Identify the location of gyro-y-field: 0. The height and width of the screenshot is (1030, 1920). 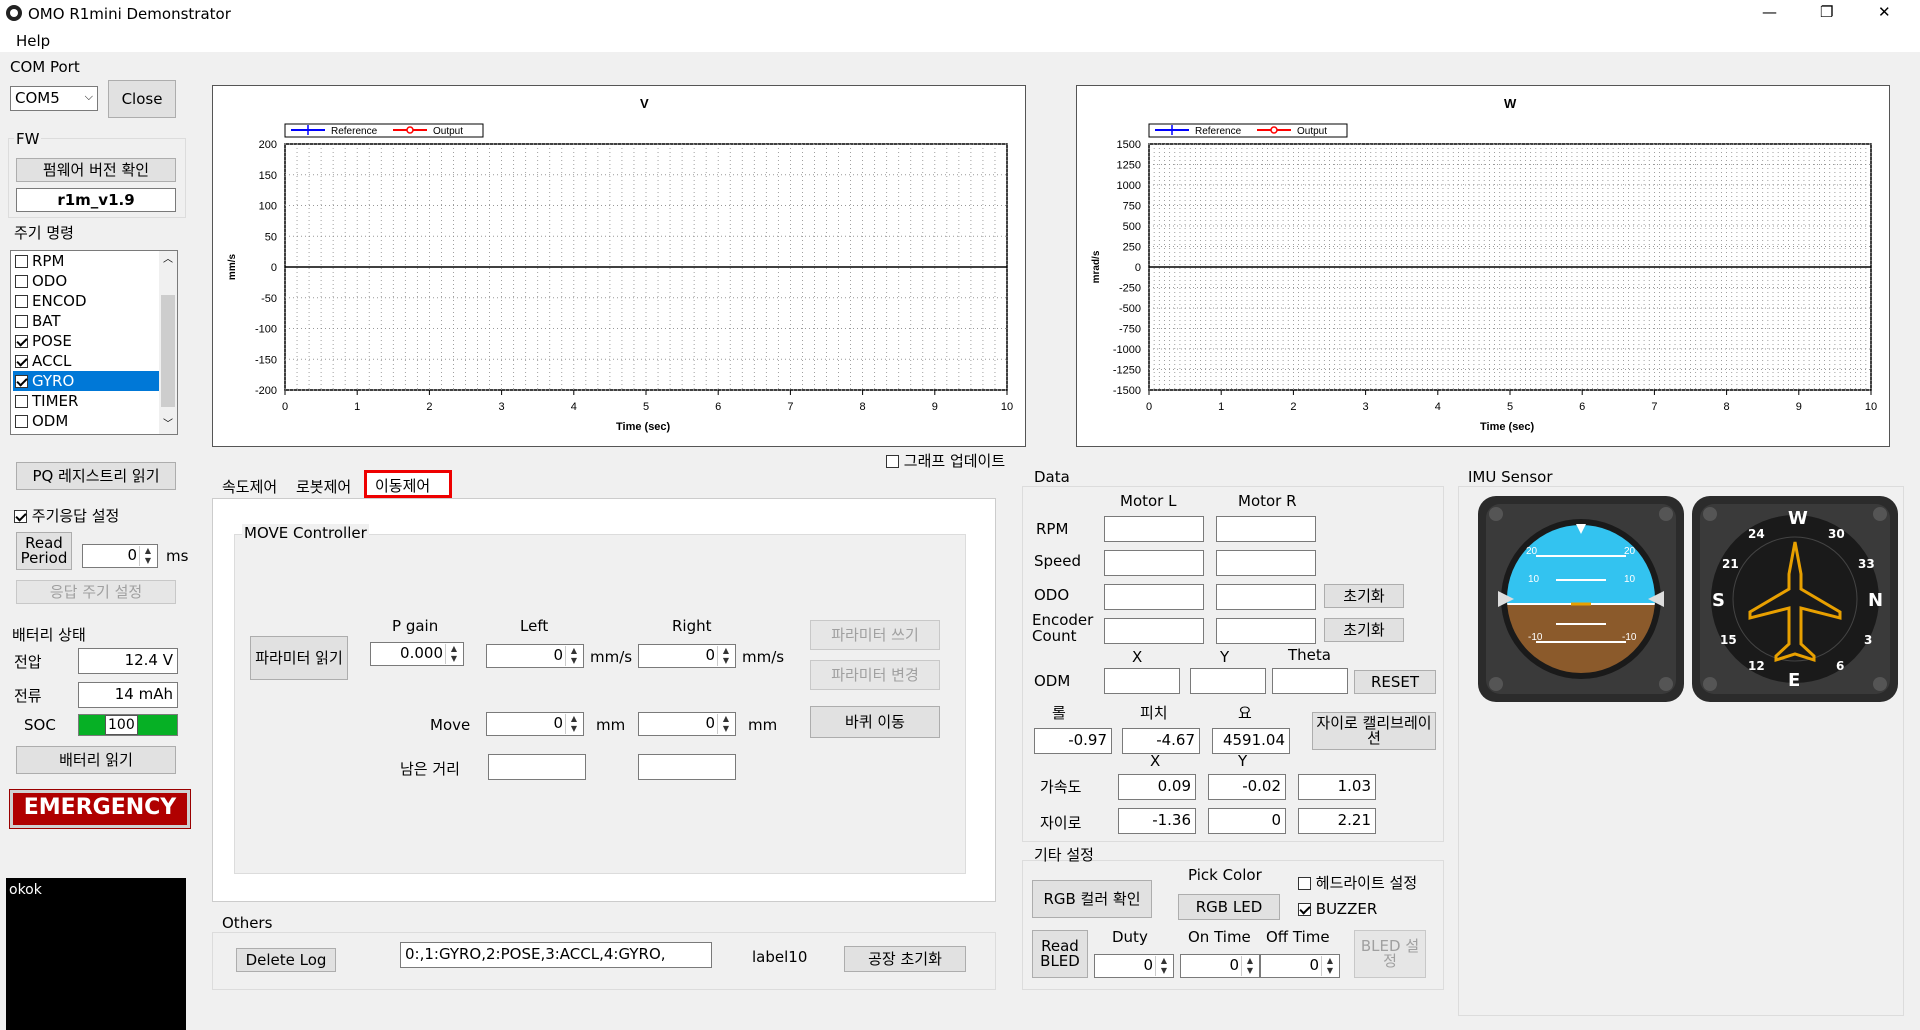
(1247, 821).